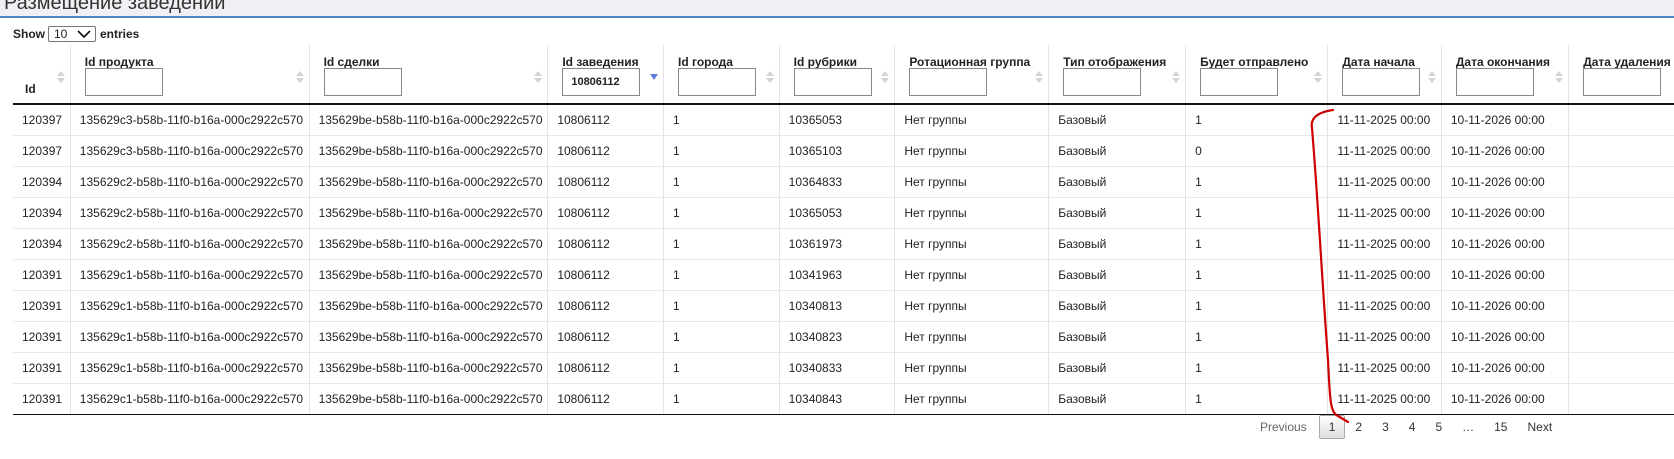 The height and width of the screenshot is (459, 1674). I want to click on cell-will-be-sent: 0, so click(1256, 151).